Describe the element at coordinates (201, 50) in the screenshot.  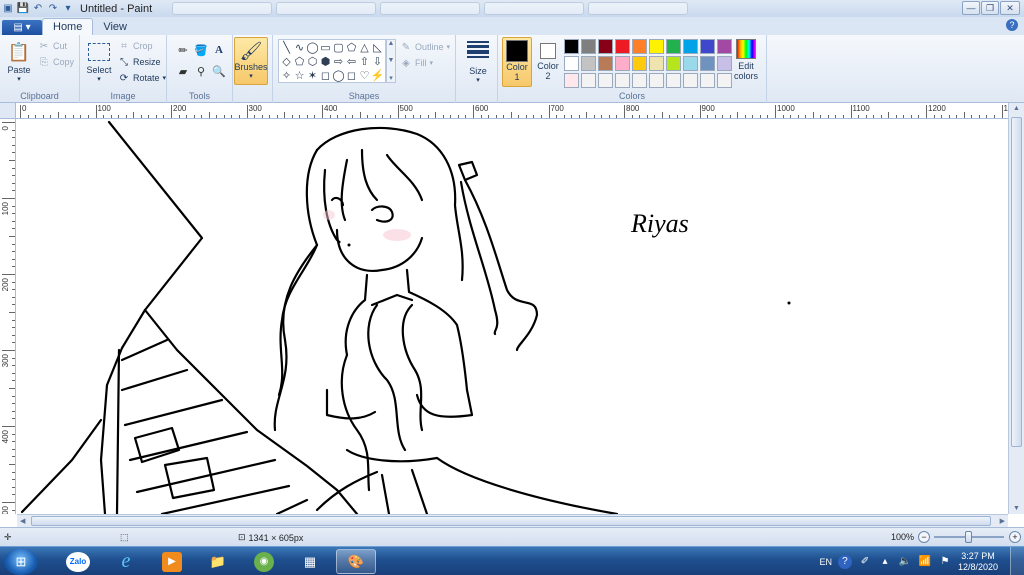
I see `fill-bucket-icon: 🪣` at that location.